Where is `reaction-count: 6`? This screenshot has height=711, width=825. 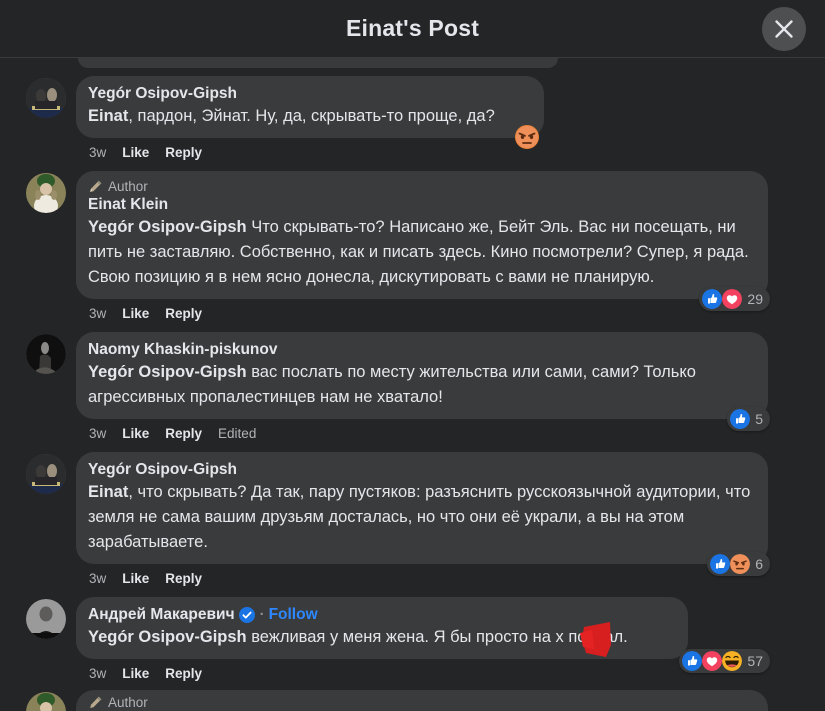 reaction-count: 6 is located at coordinates (759, 564).